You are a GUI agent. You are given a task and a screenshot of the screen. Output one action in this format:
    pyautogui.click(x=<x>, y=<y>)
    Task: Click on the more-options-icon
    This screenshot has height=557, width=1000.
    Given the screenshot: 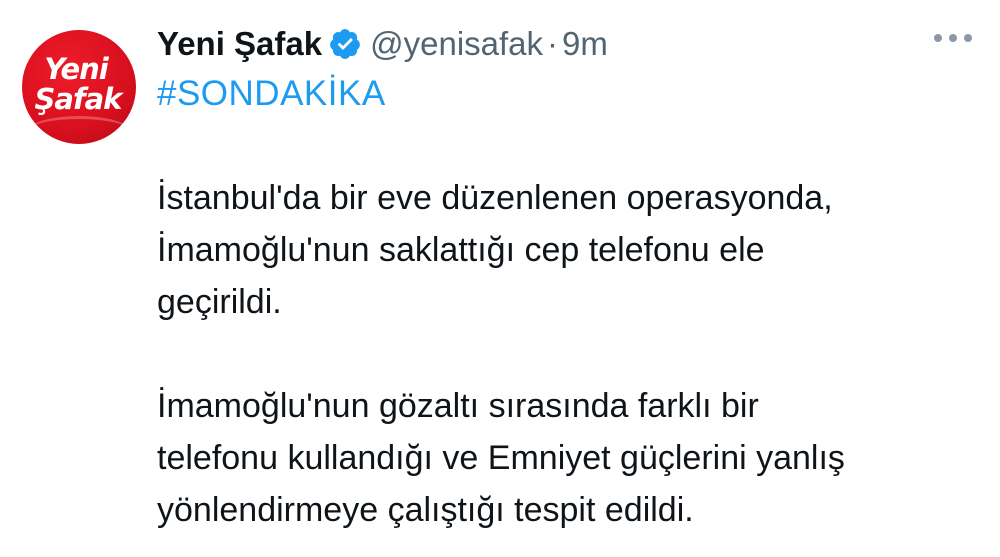 What is the action you would take?
    pyautogui.click(x=953, y=38)
    